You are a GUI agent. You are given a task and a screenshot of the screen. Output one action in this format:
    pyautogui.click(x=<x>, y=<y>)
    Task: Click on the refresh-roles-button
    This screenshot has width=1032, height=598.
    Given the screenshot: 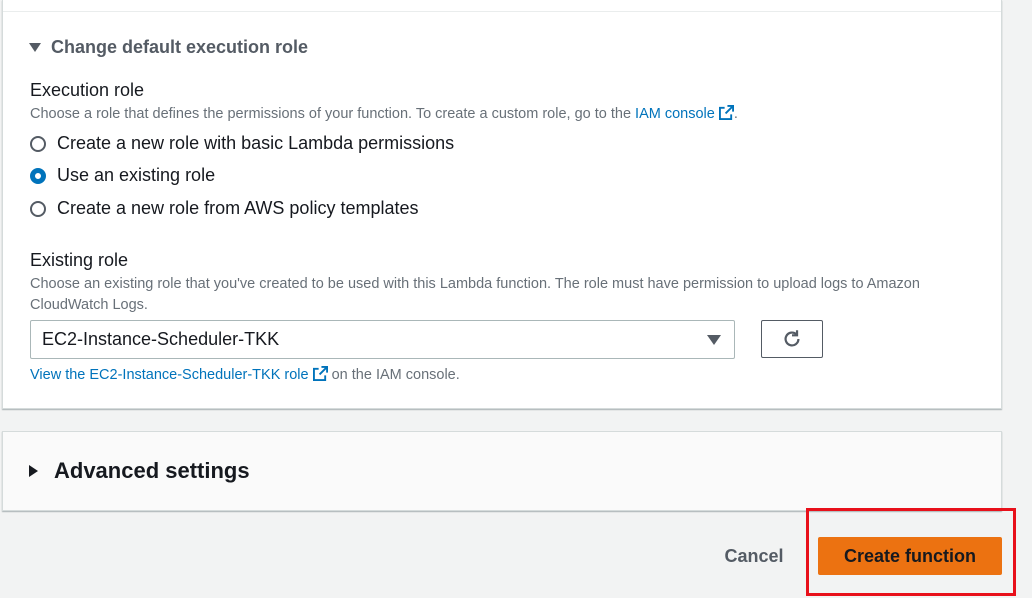 What is the action you would take?
    pyautogui.click(x=792, y=339)
    